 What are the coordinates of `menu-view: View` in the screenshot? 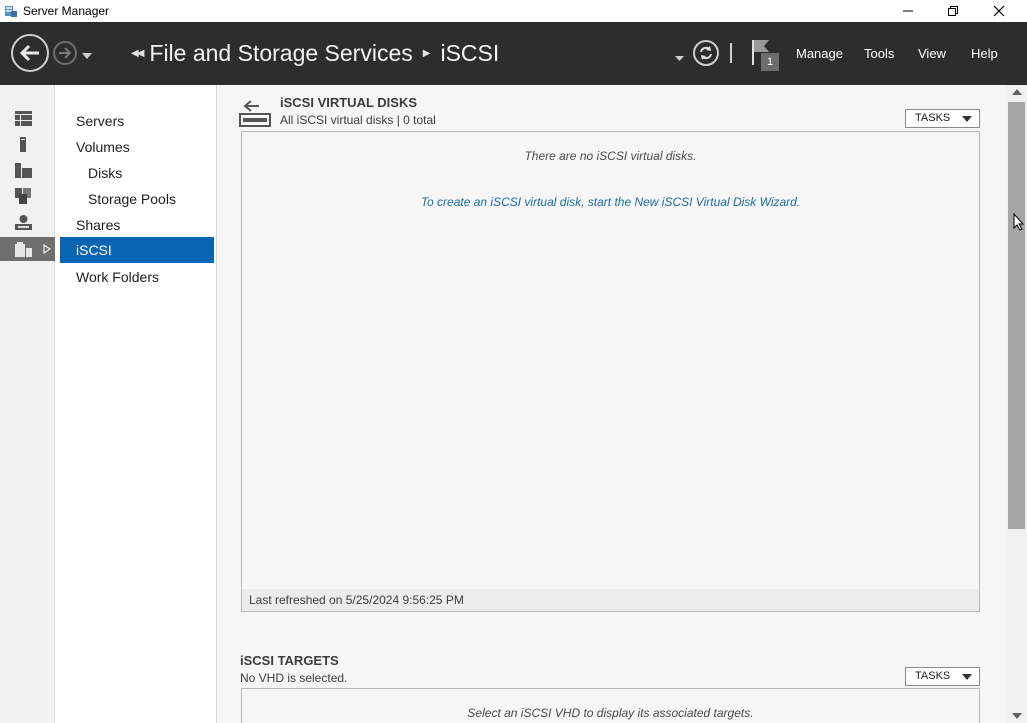 It's located at (932, 53).